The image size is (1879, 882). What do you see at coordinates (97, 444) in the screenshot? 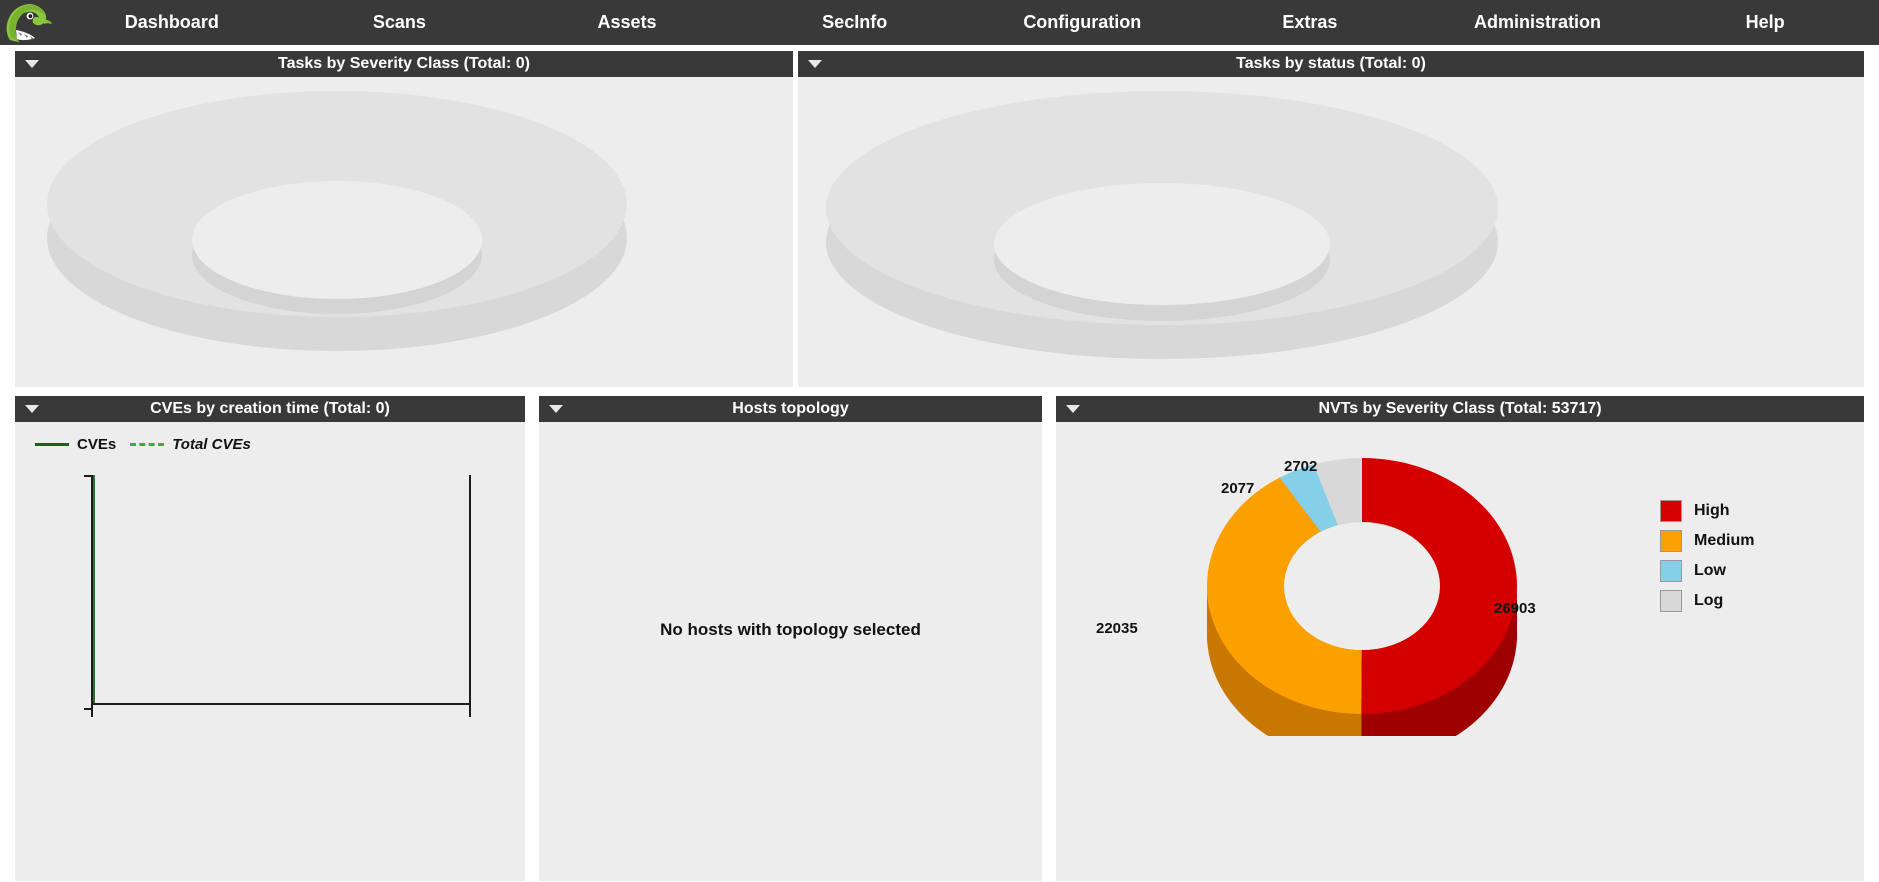
I see `legend-label: CVEs` at bounding box center [97, 444].